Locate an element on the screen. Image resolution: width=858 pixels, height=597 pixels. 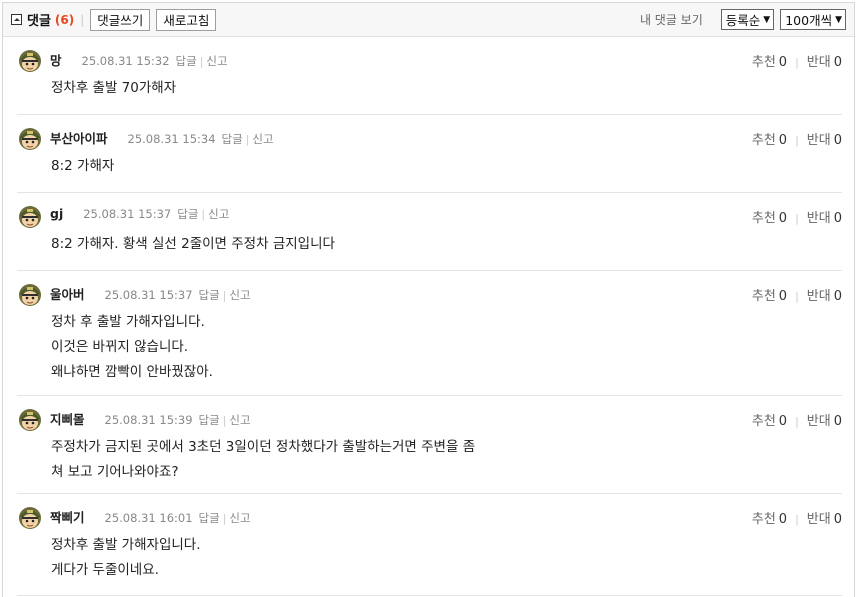
comment-date: 25.08.31 15:32 is located at coordinates (125, 61).